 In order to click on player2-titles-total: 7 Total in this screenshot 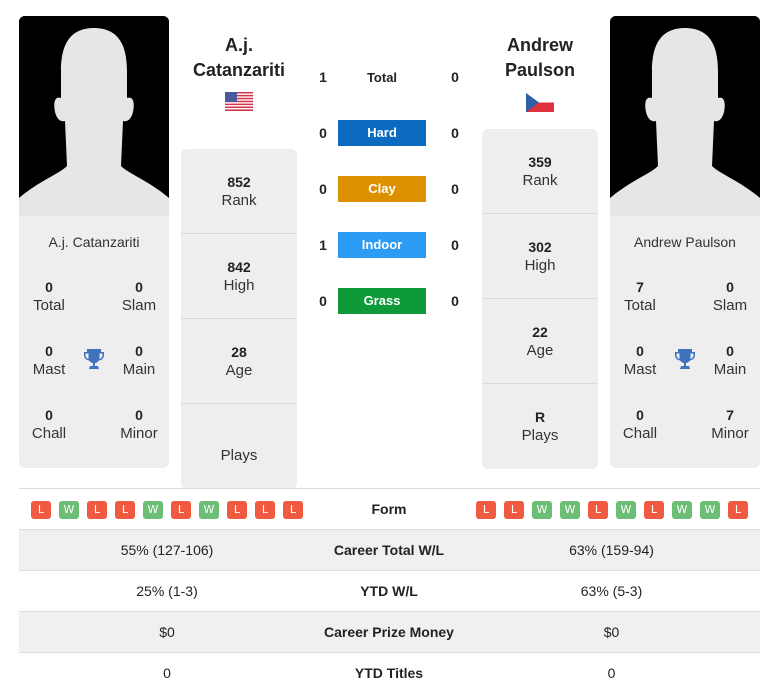, I will do `click(640, 296)`.